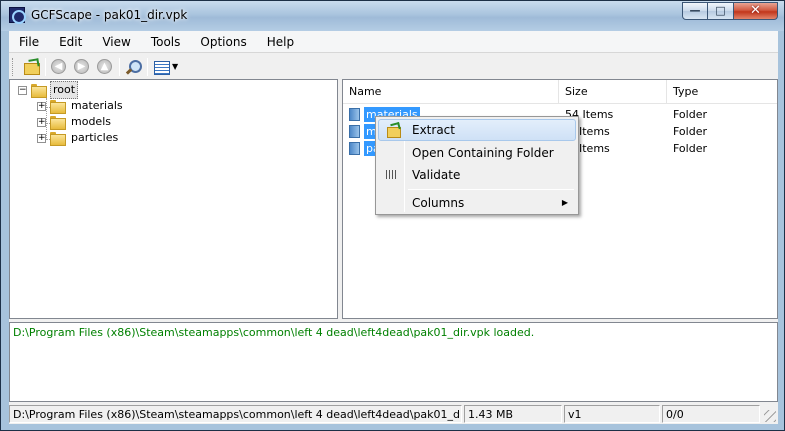 Image resolution: width=785 pixels, height=431 pixels. What do you see at coordinates (166, 41) in the screenshot?
I see `menu-tools: Tools` at bounding box center [166, 41].